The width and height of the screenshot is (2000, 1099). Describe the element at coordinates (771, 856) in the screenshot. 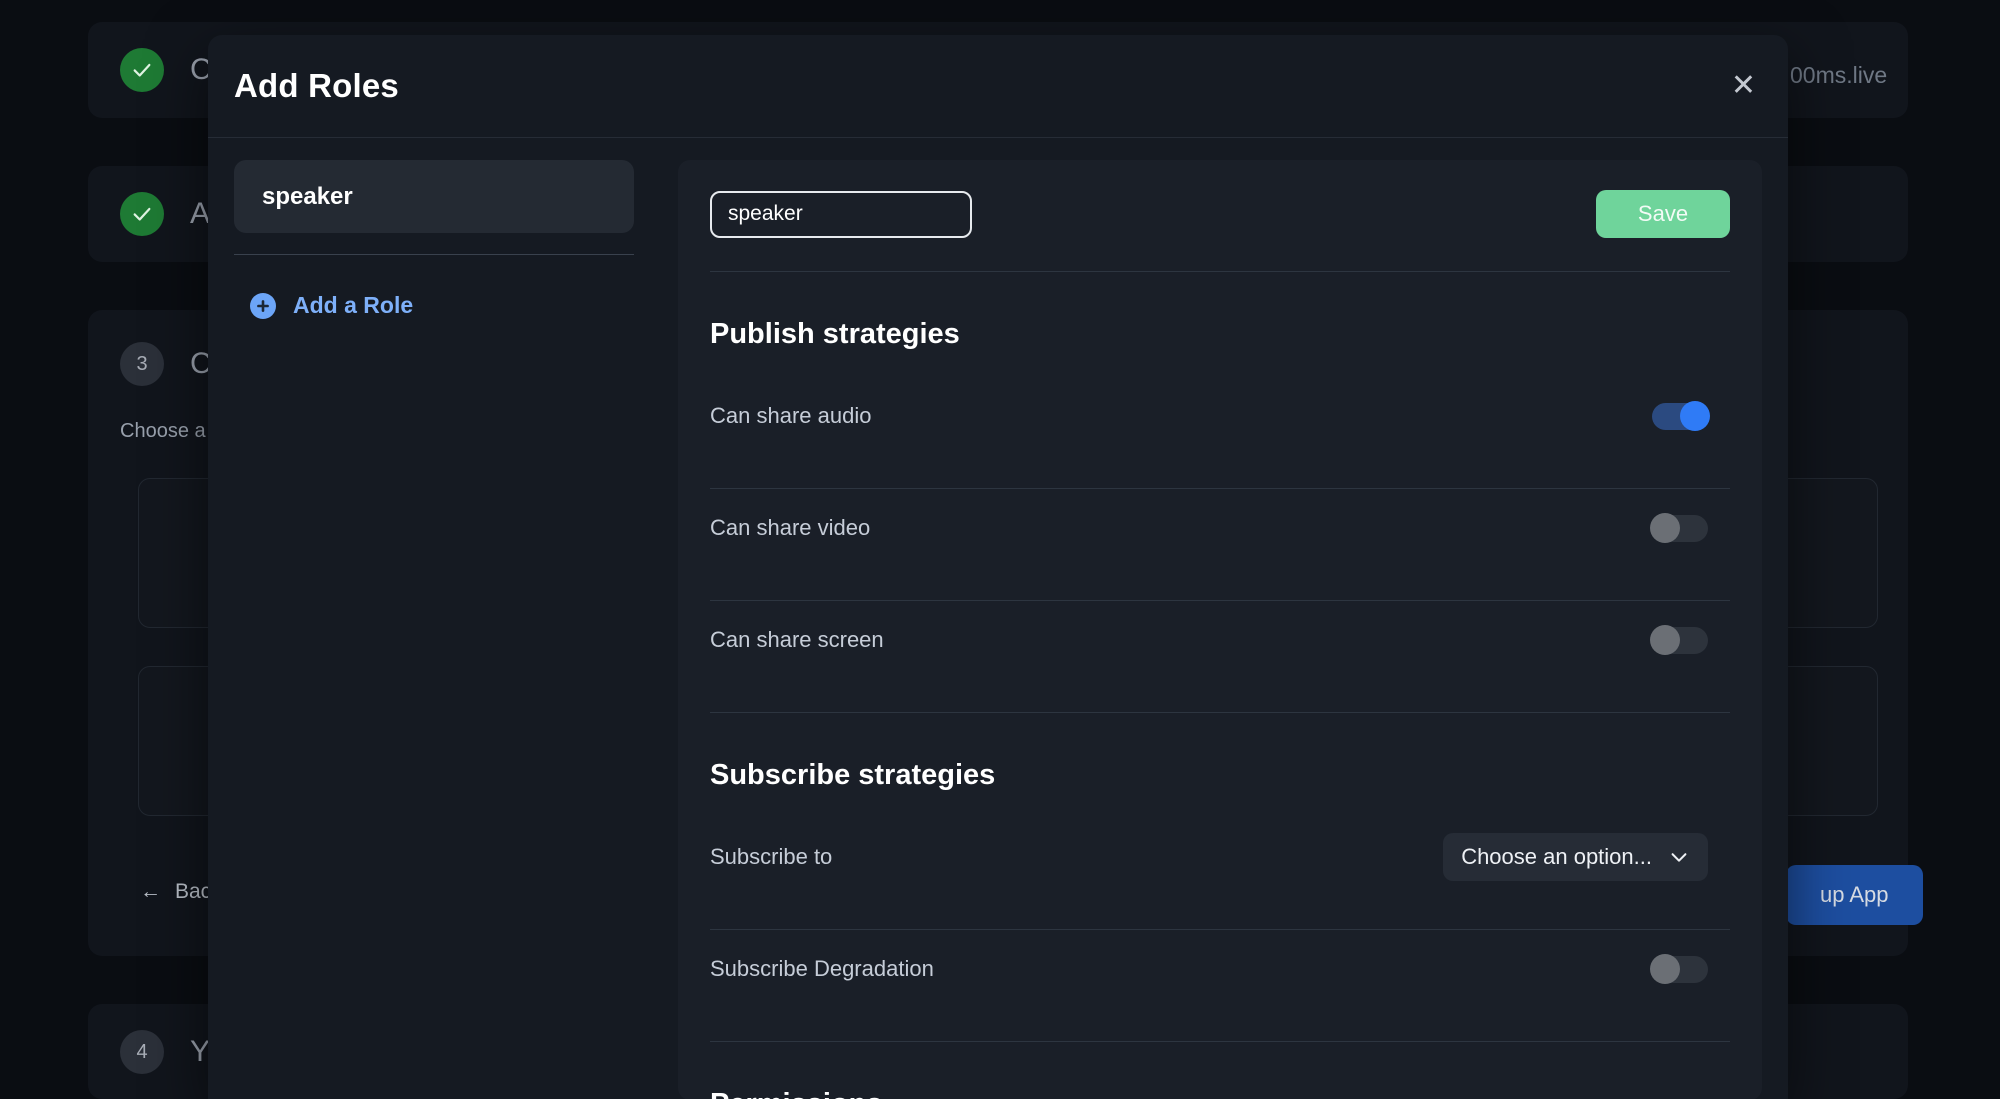

I see `option-label-subscribe-to: Subscribe to` at that location.